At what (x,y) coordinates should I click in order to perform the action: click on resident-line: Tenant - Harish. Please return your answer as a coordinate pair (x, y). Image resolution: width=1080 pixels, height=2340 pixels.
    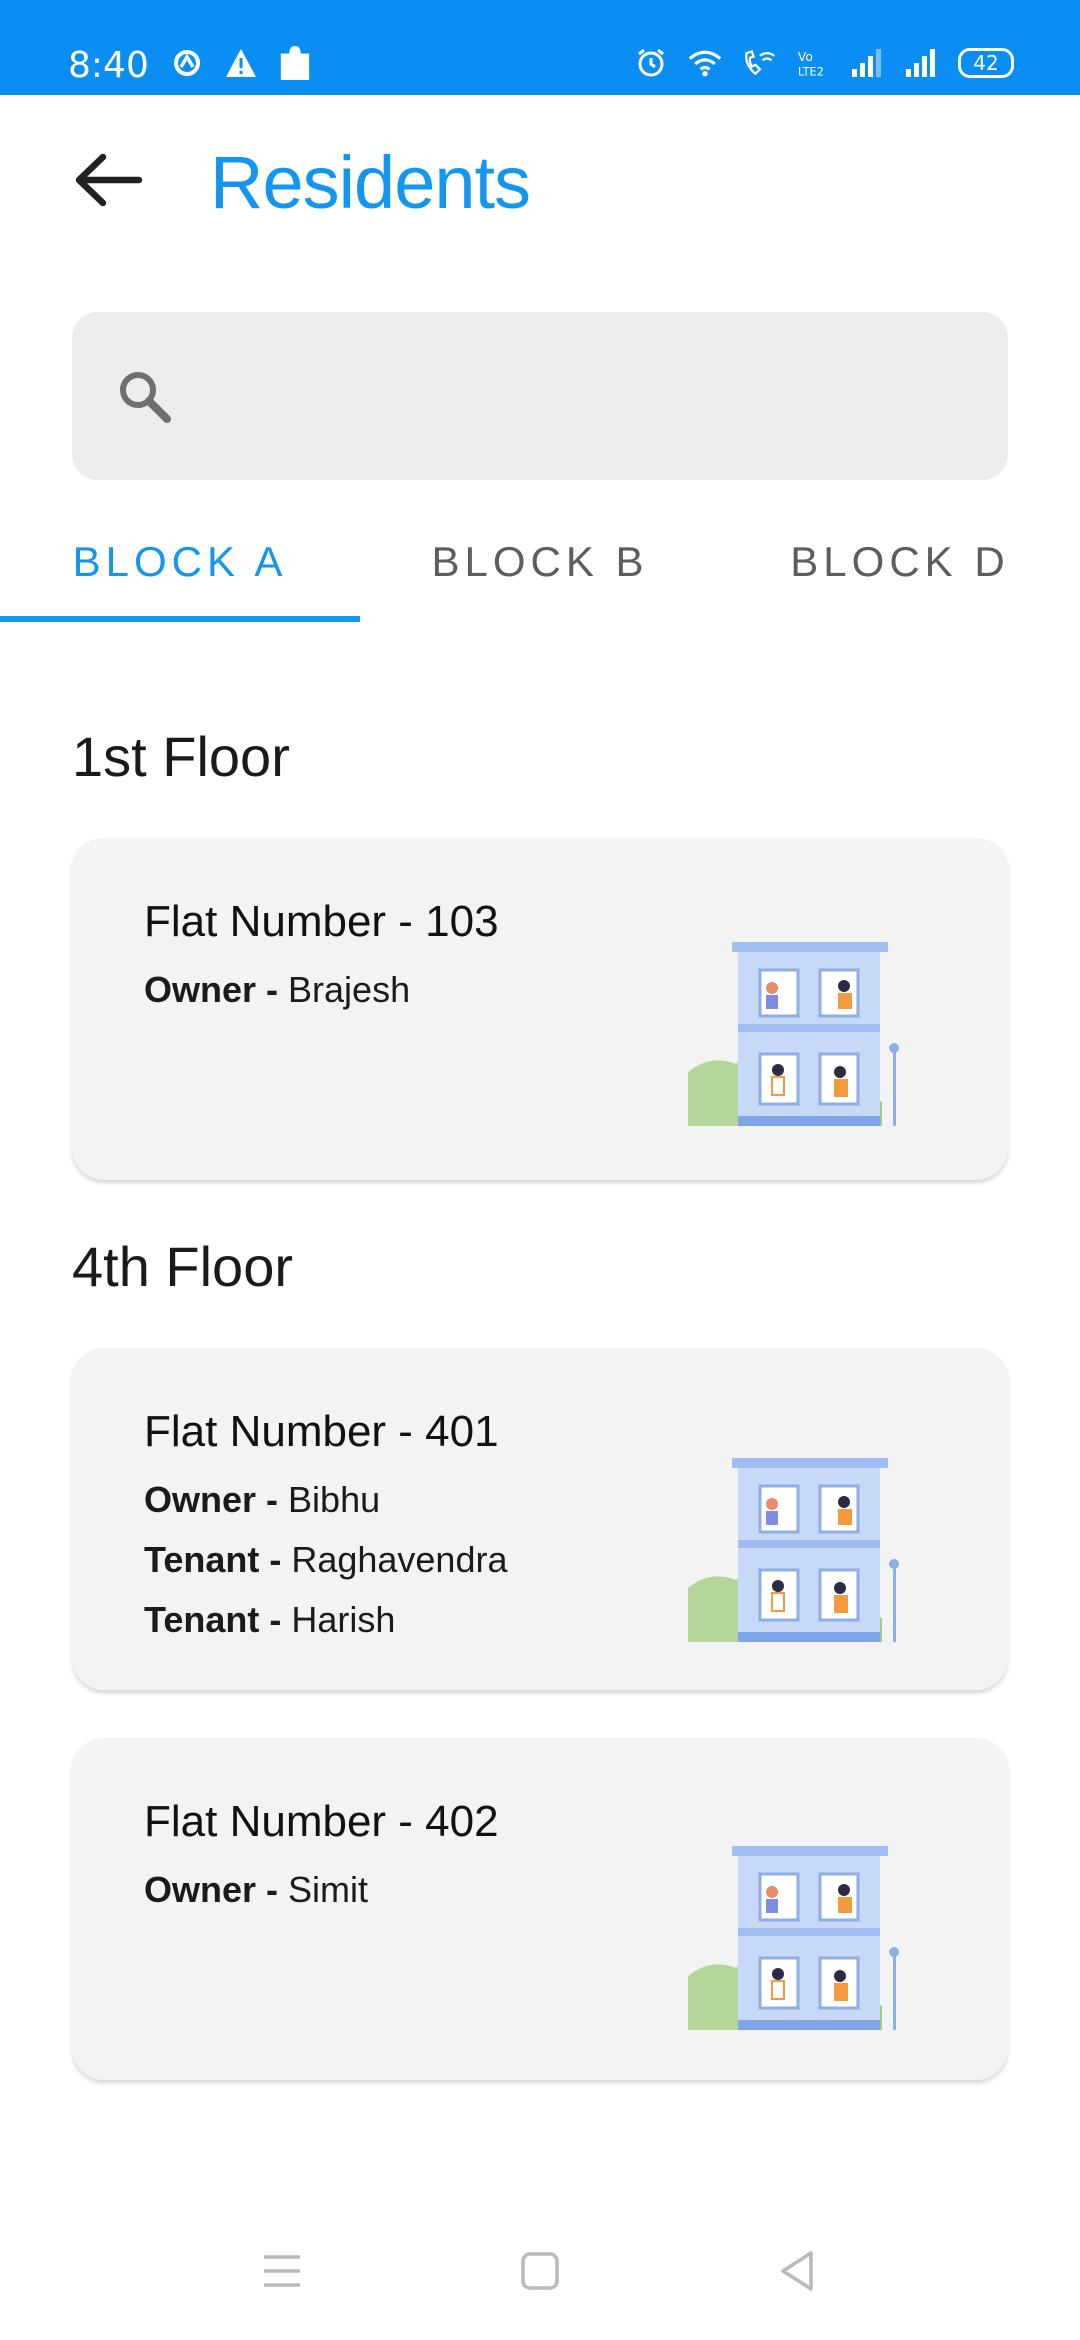
    Looking at the image, I should click on (326, 1620).